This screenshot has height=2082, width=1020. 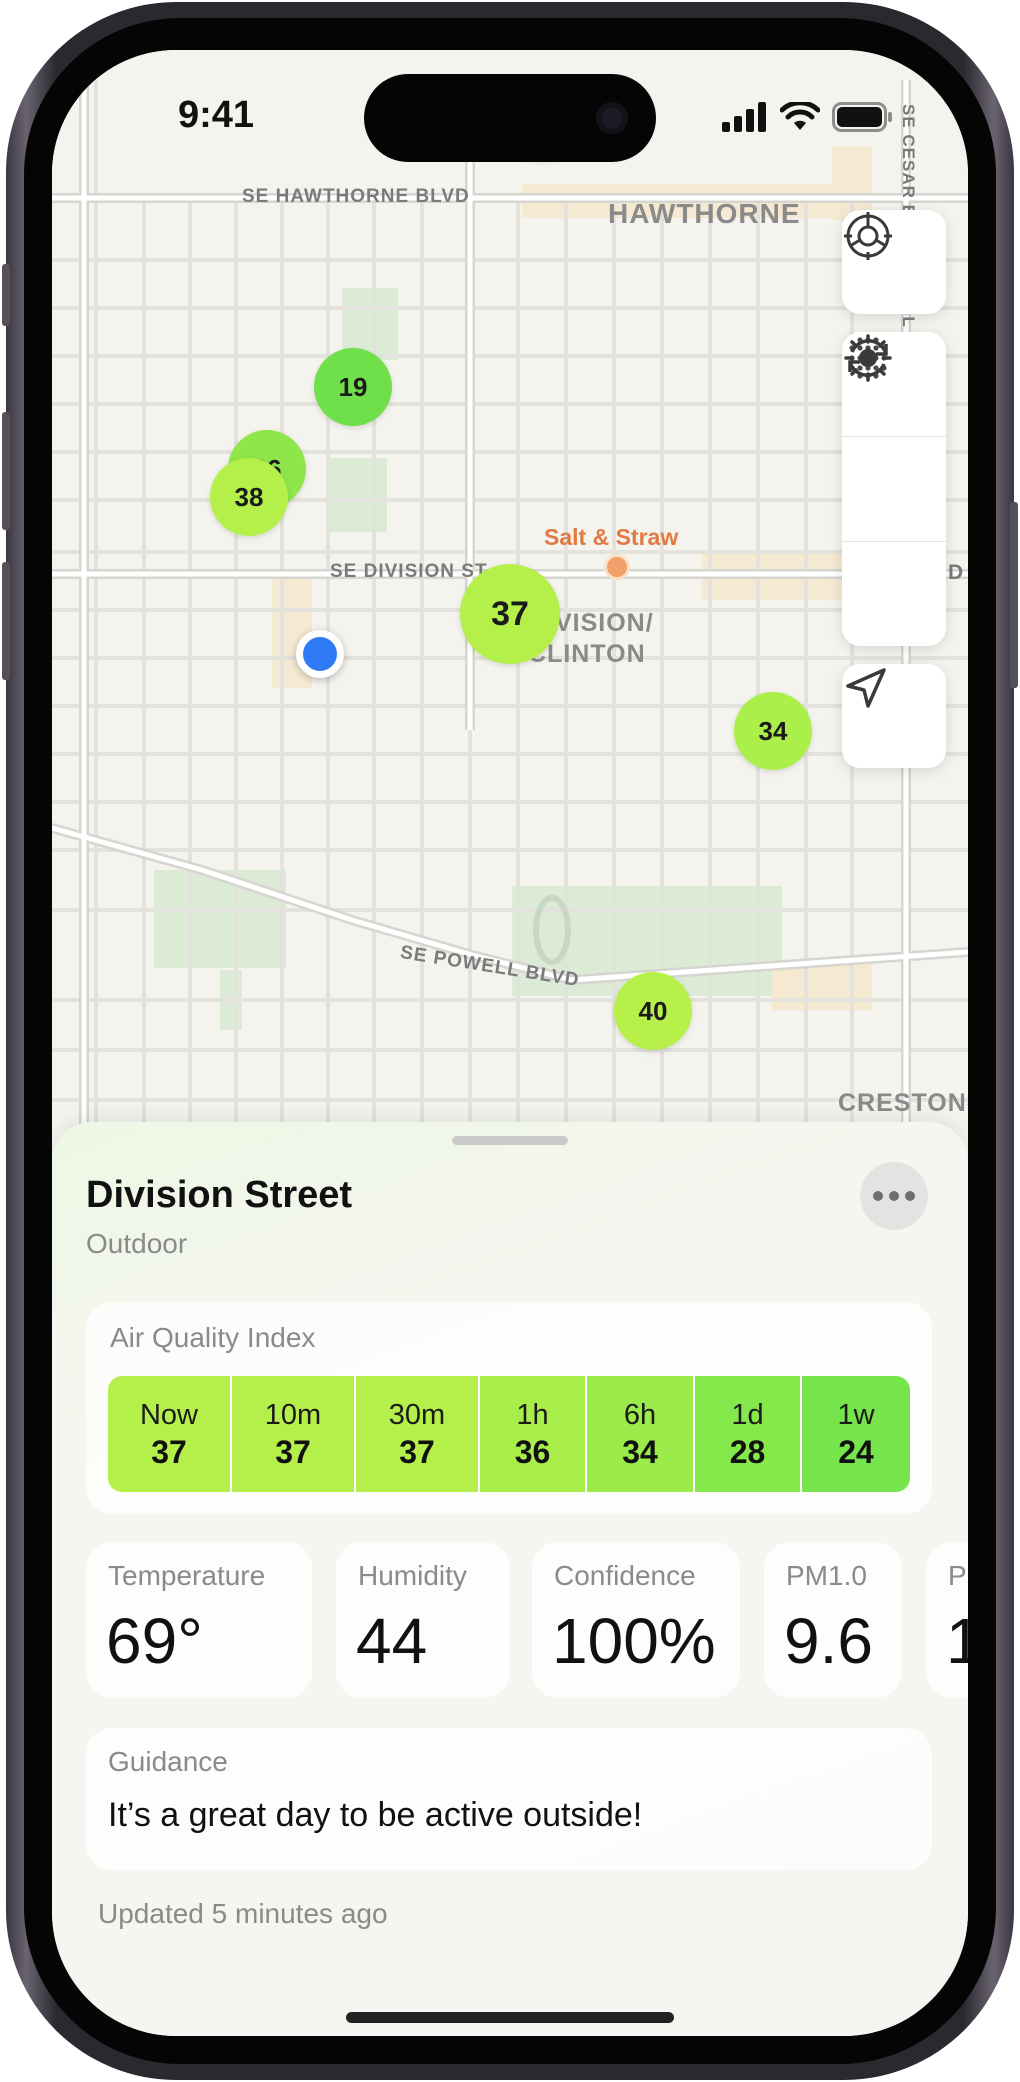 I want to click on metric-card-partial: P 1, so click(x=947, y=1620).